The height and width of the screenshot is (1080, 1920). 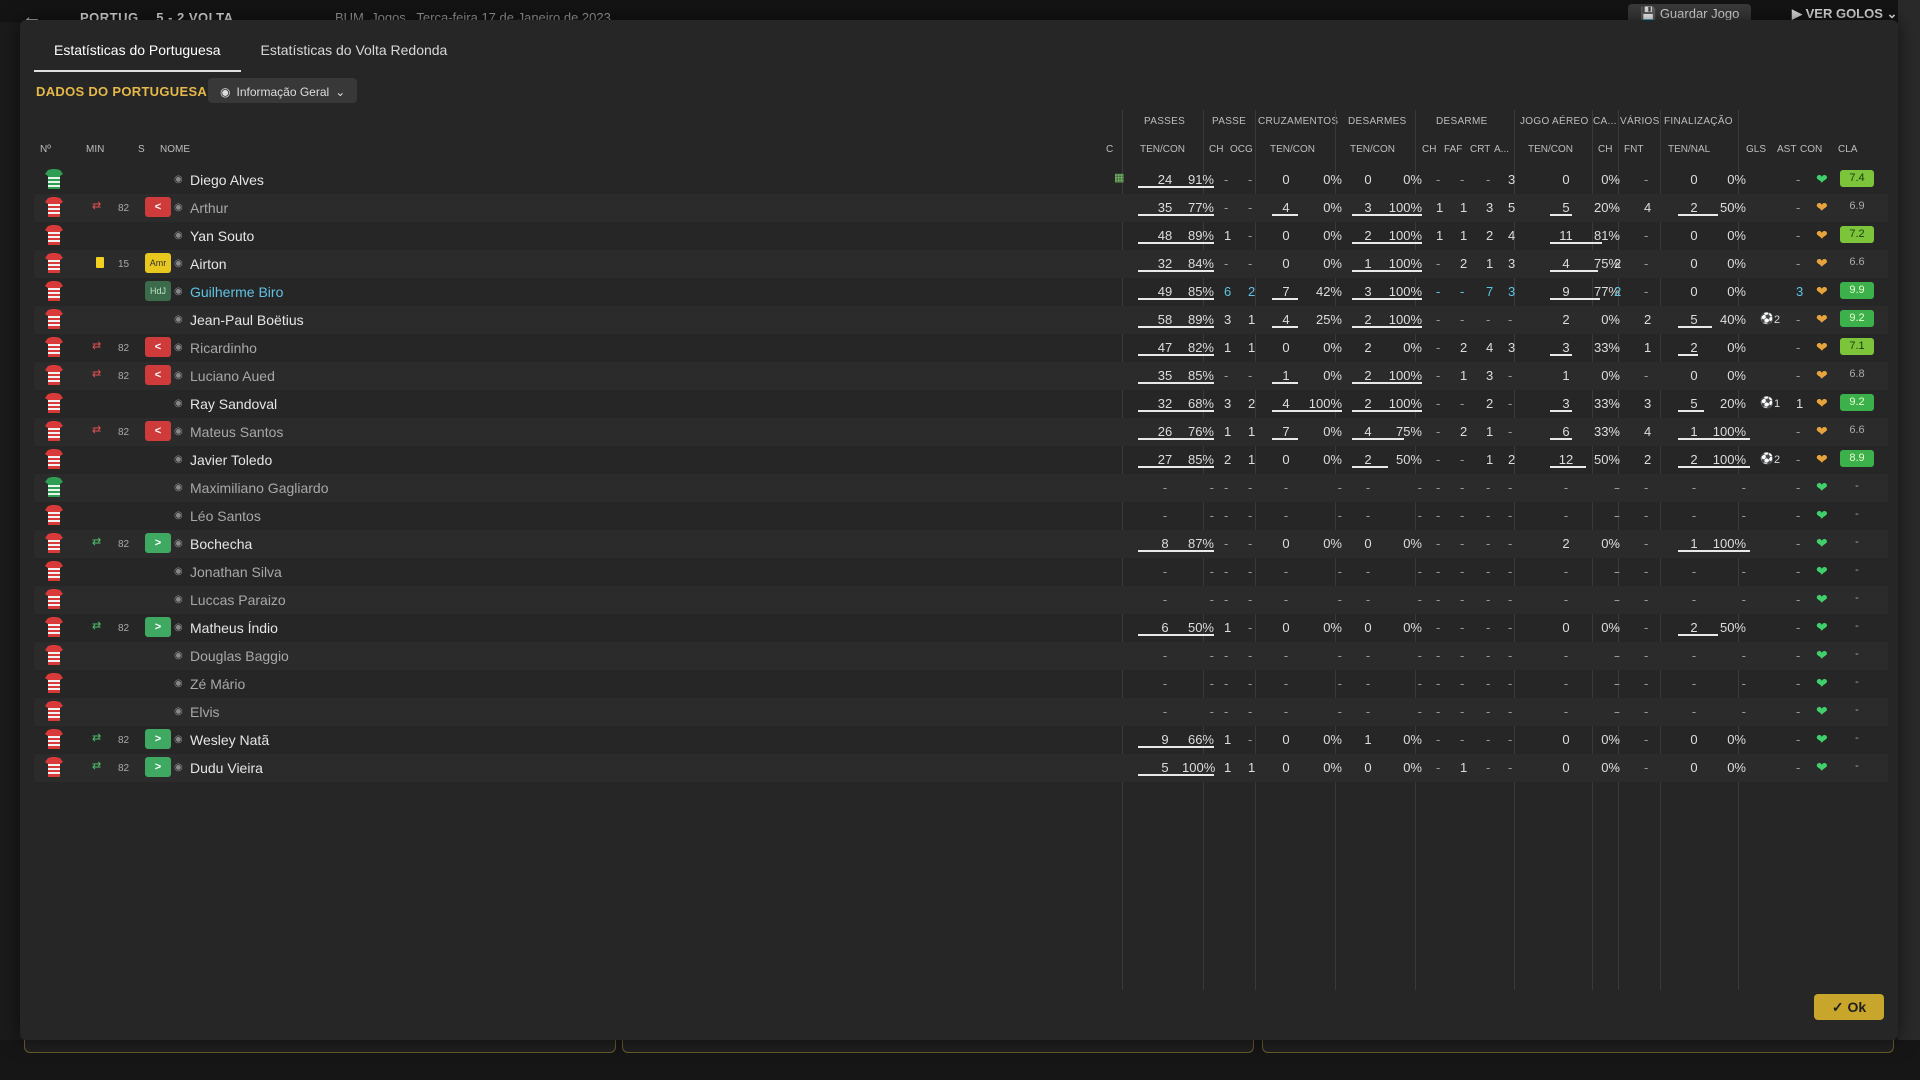 I want to click on player-name: Mateus Santos, so click(x=236, y=432).